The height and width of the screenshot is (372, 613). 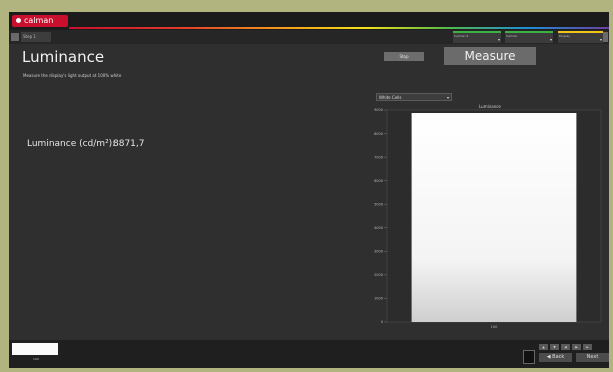 I want to click on stop-button: Stop, so click(x=404, y=56).